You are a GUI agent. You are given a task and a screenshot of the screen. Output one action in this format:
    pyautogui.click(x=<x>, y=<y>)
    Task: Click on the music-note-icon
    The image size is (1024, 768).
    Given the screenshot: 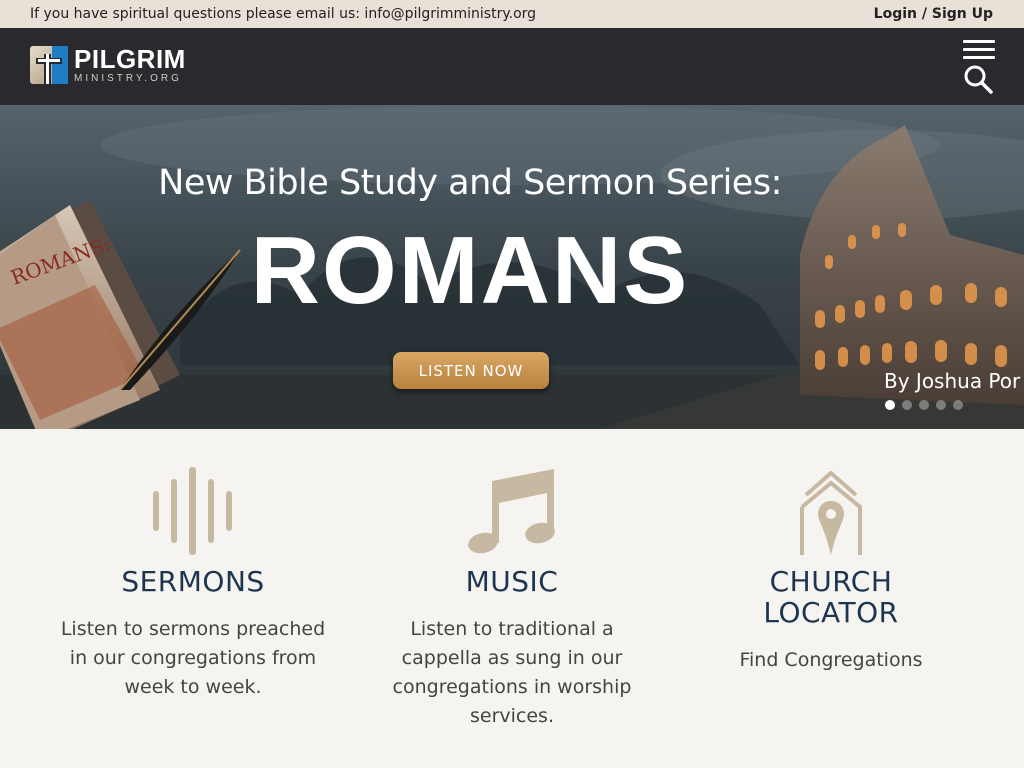 What is the action you would take?
    pyautogui.click(x=512, y=513)
    